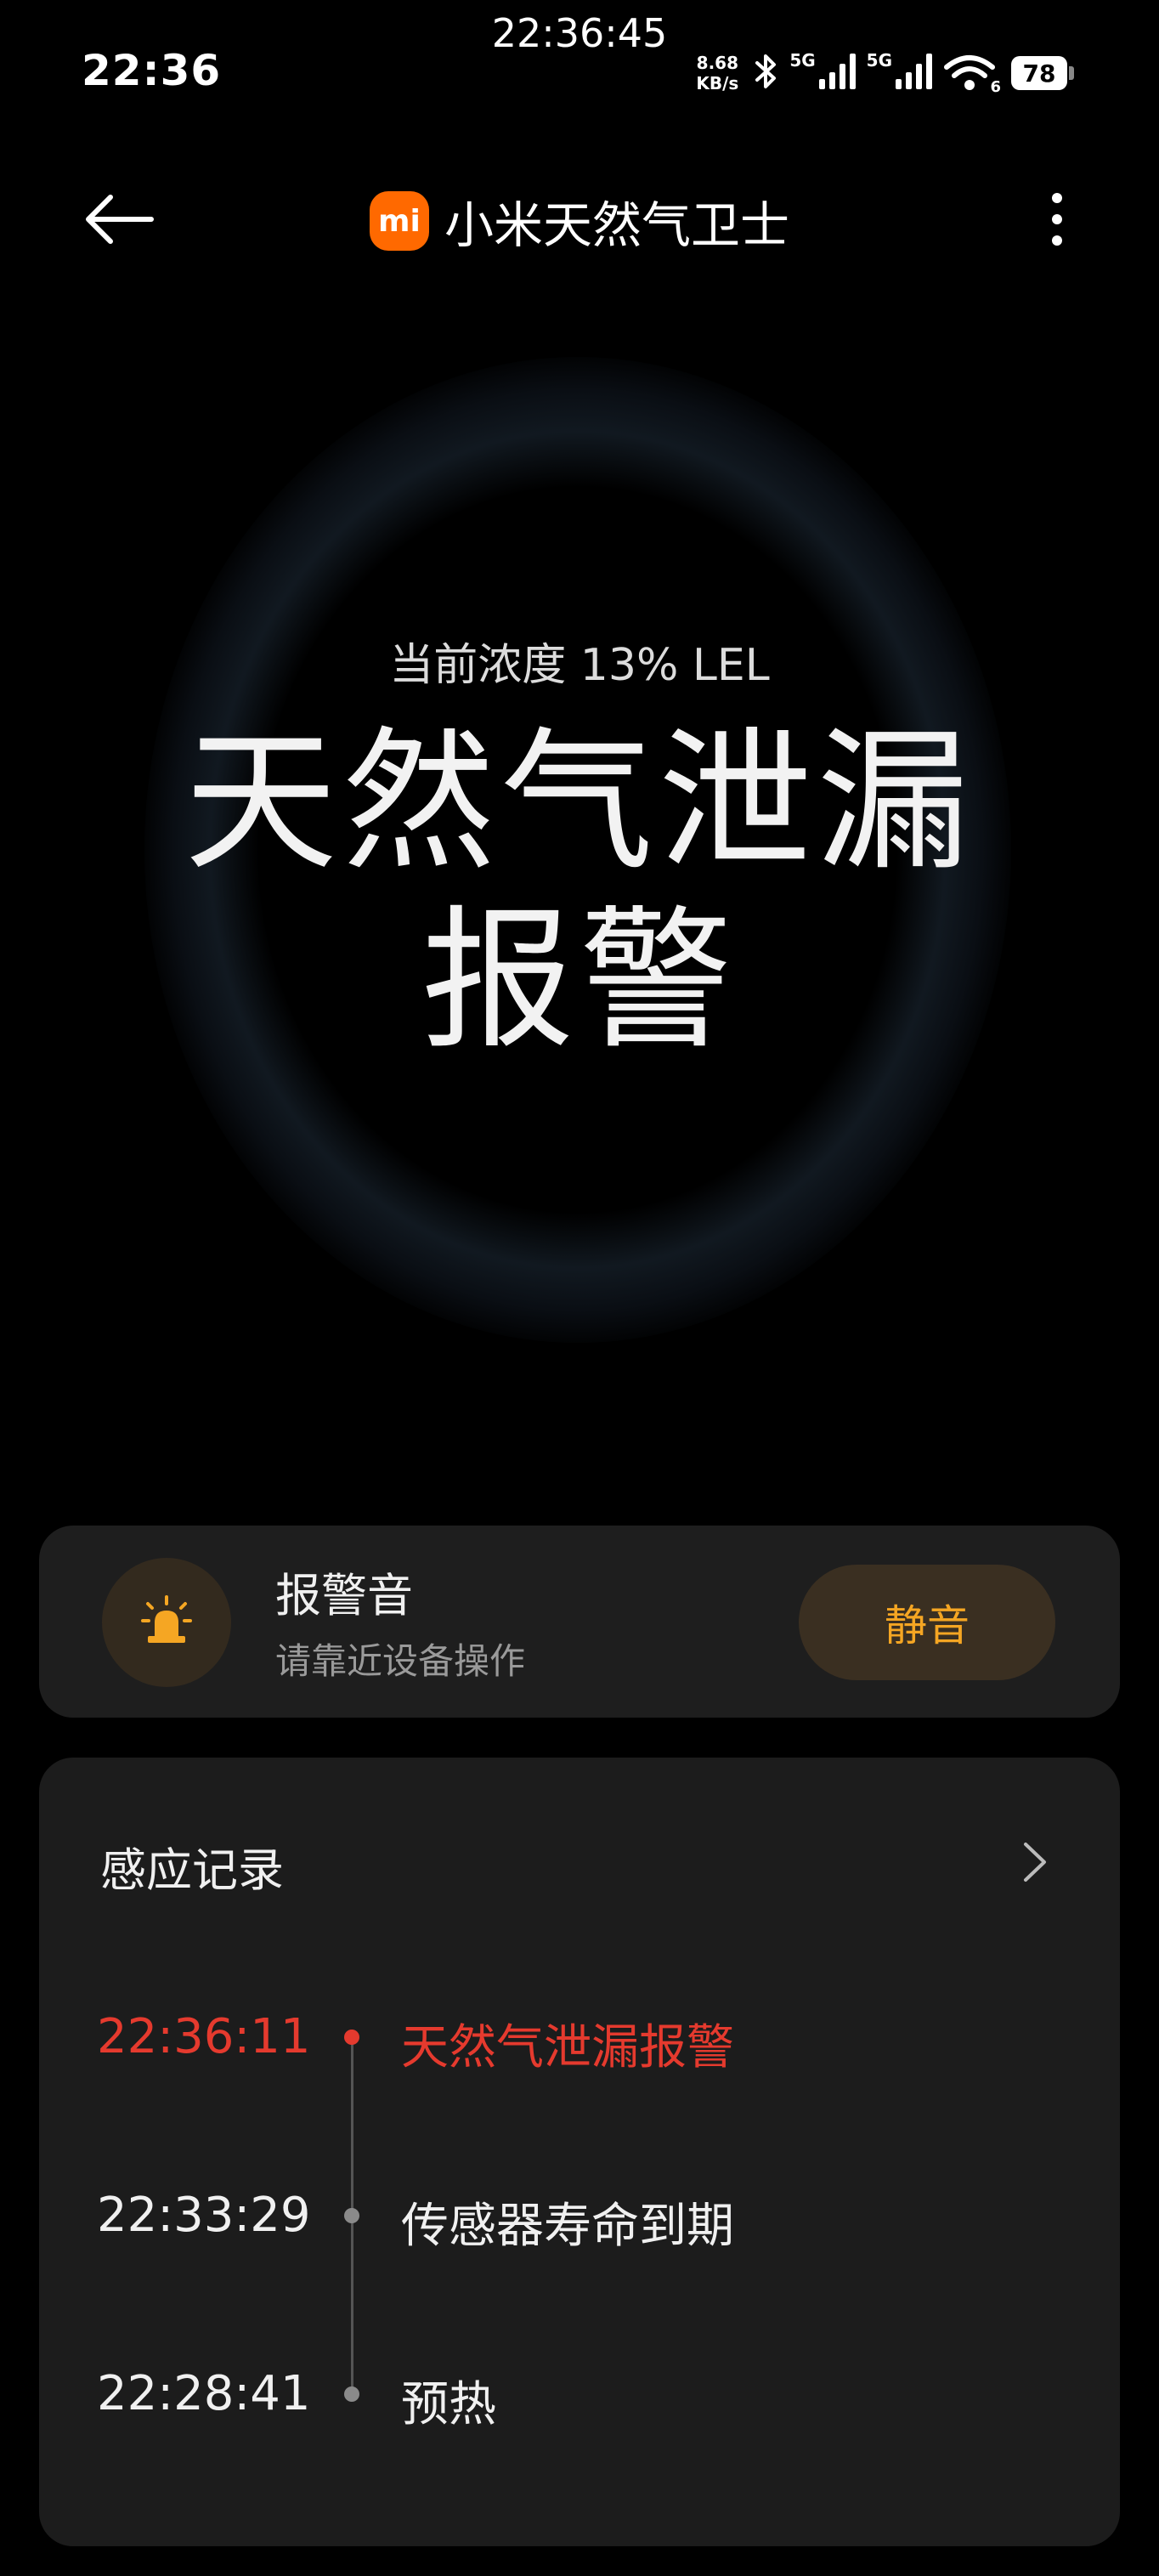 The height and width of the screenshot is (2576, 1159). Describe the element at coordinates (1039, 73) in the screenshot. I see `battery-level: 78` at that location.